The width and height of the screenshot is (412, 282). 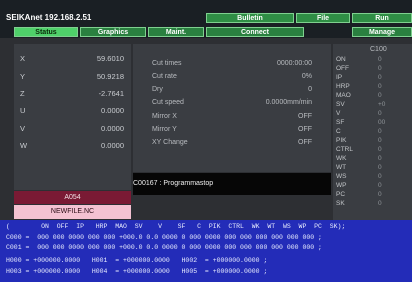 What do you see at coordinates (374, 114) in the screenshot?
I see `code-row: V0` at bounding box center [374, 114].